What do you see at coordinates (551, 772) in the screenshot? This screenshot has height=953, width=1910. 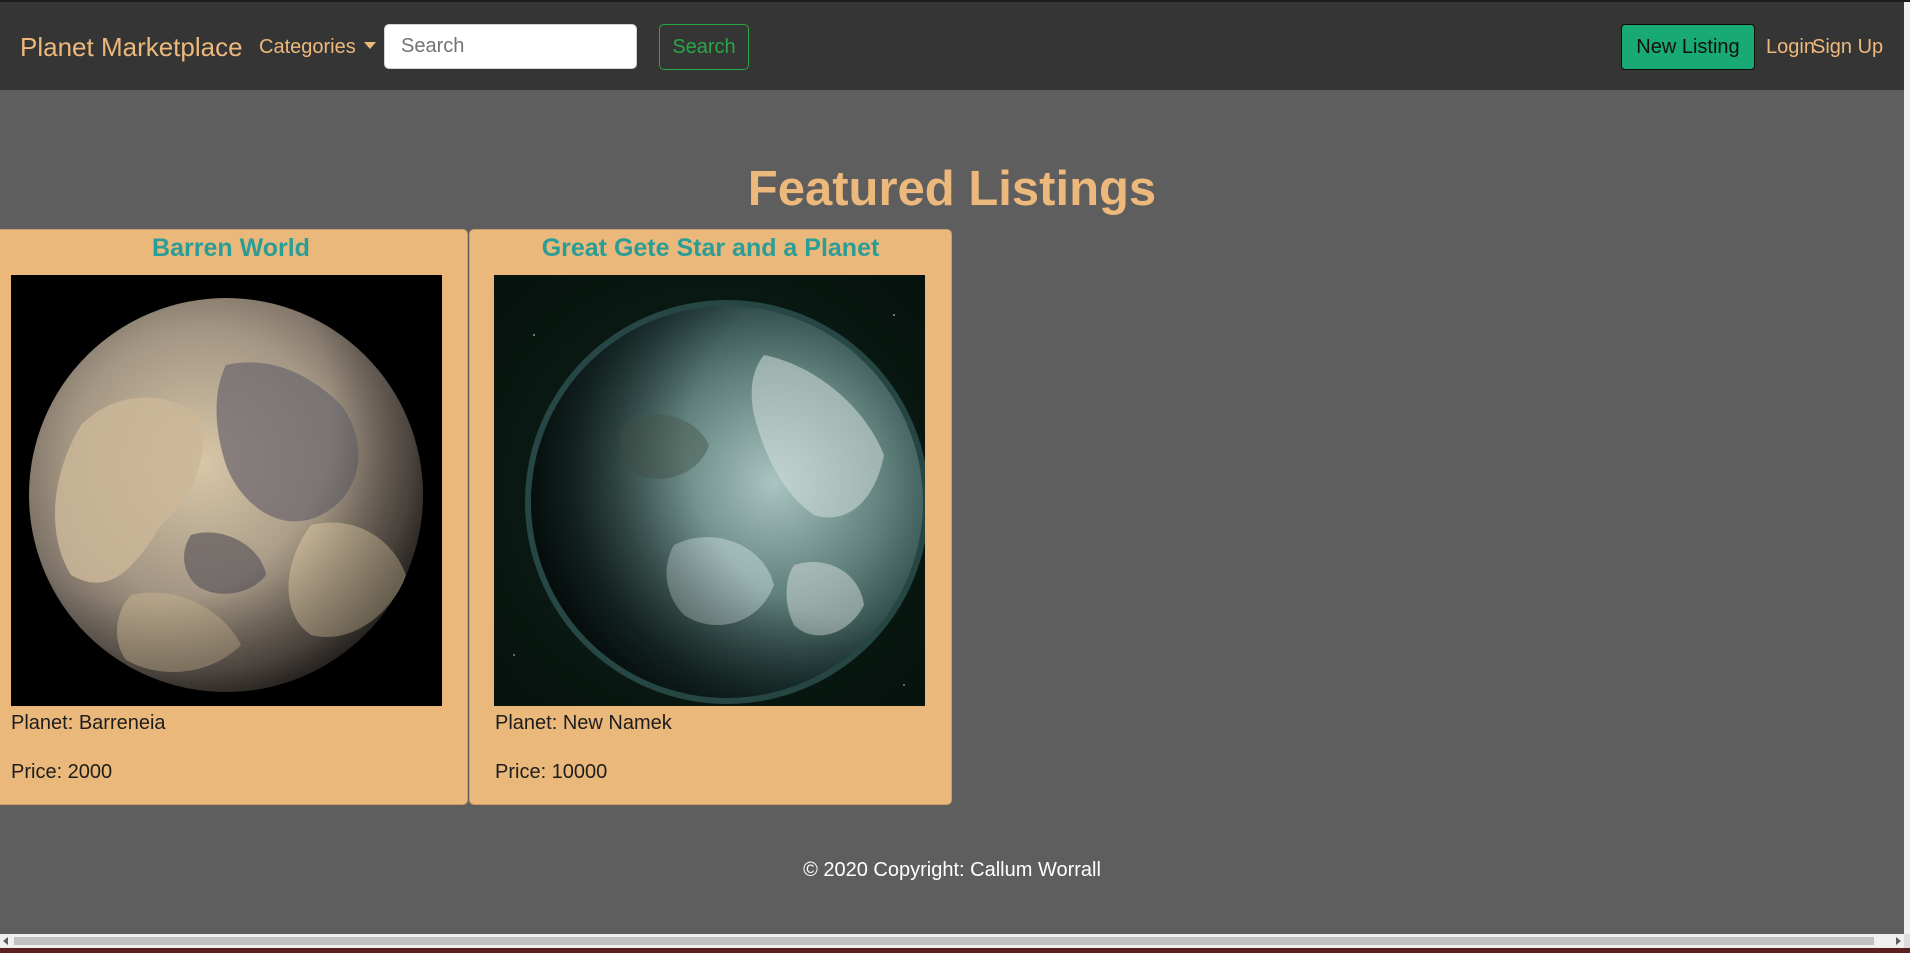 I see `listing-price-text: Price: 10000` at bounding box center [551, 772].